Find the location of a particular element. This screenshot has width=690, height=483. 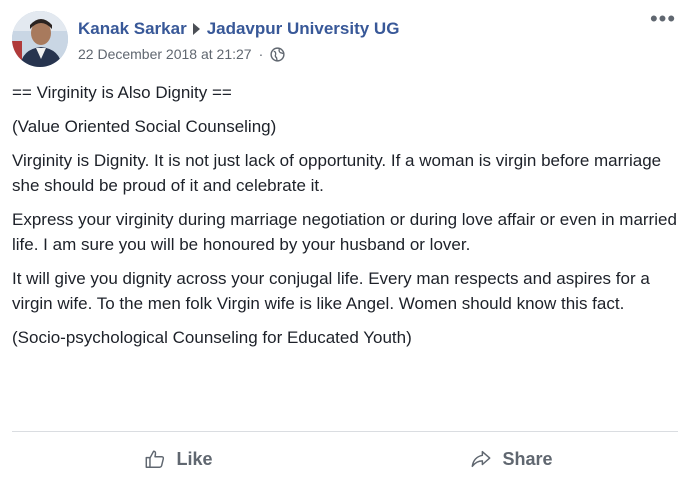

like-label: Like is located at coordinates (194, 458).